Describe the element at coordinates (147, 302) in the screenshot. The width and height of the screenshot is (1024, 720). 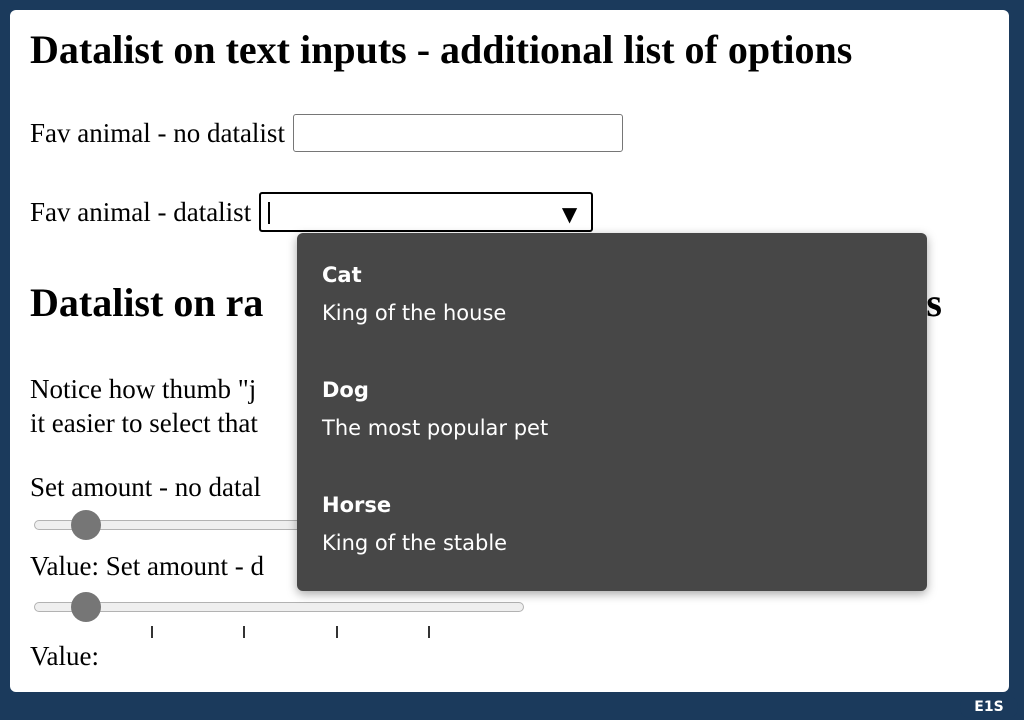
I see `heading-range-start: Datalist on ra` at that location.